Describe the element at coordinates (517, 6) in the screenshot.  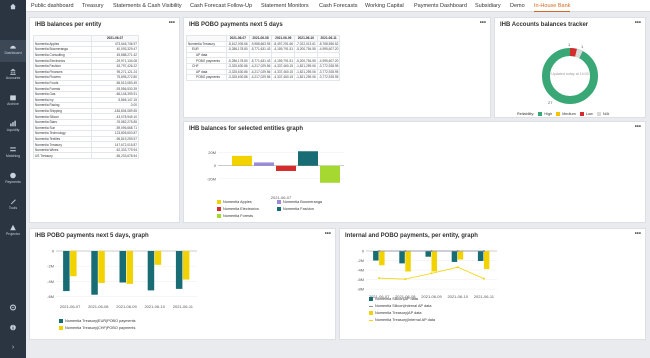
I see `tab-demo: Demo` at that location.